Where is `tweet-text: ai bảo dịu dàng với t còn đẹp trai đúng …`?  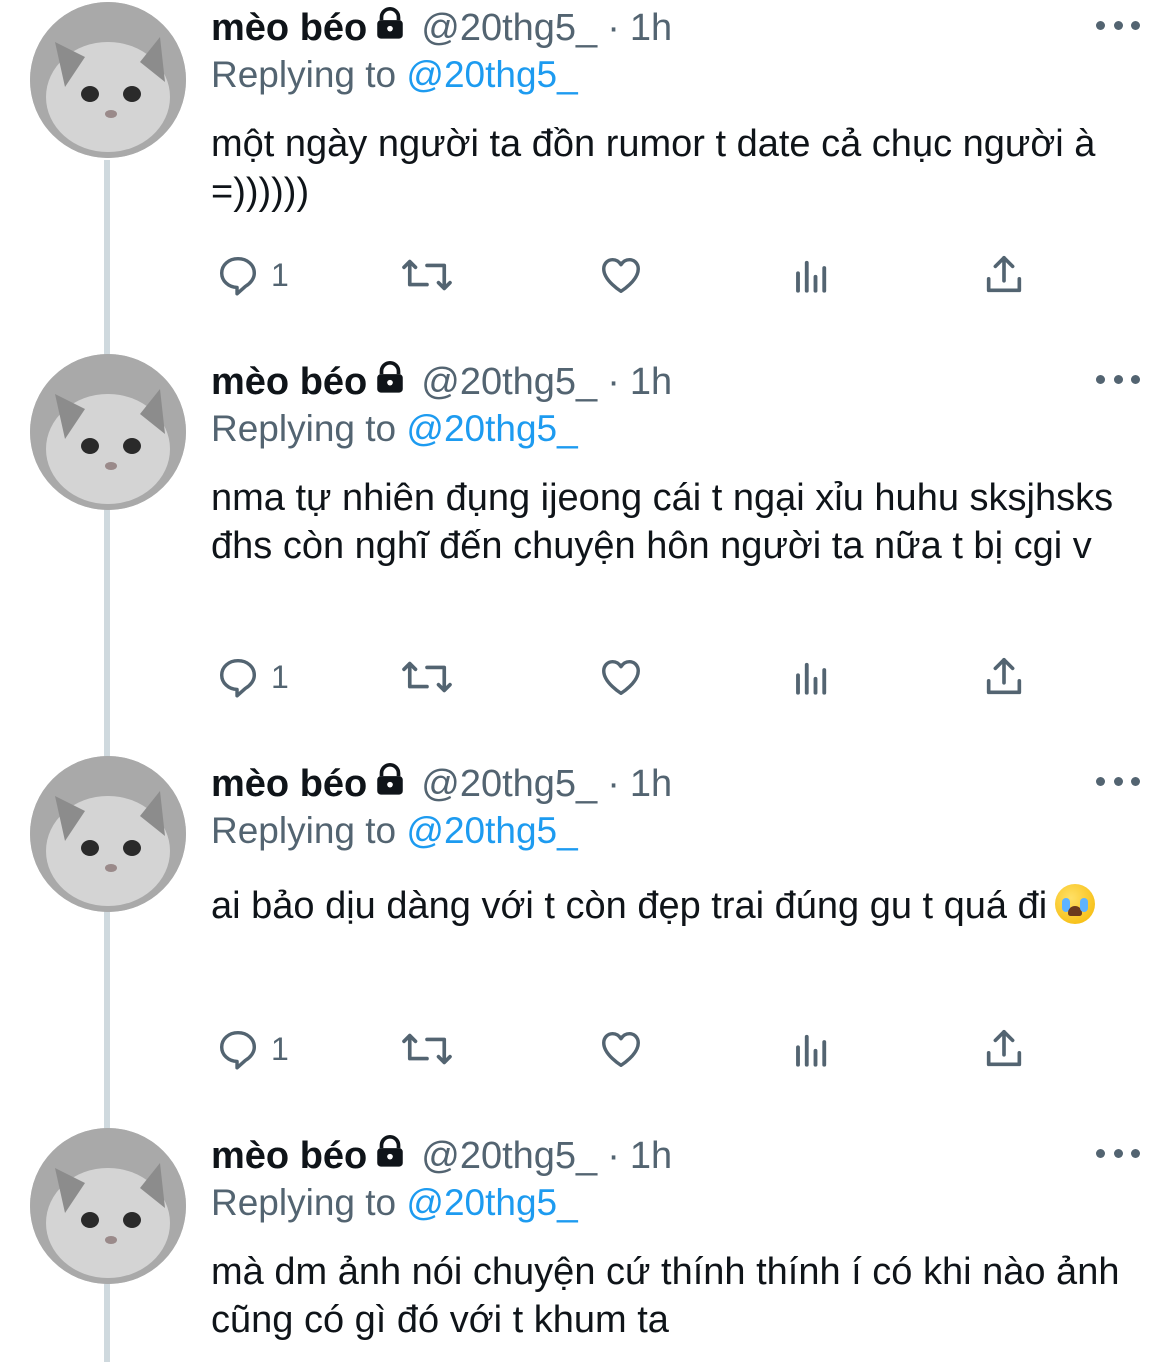
tweet-text: ai bảo dịu dàng với t còn đẹp trai đúng … is located at coordinates (671, 906).